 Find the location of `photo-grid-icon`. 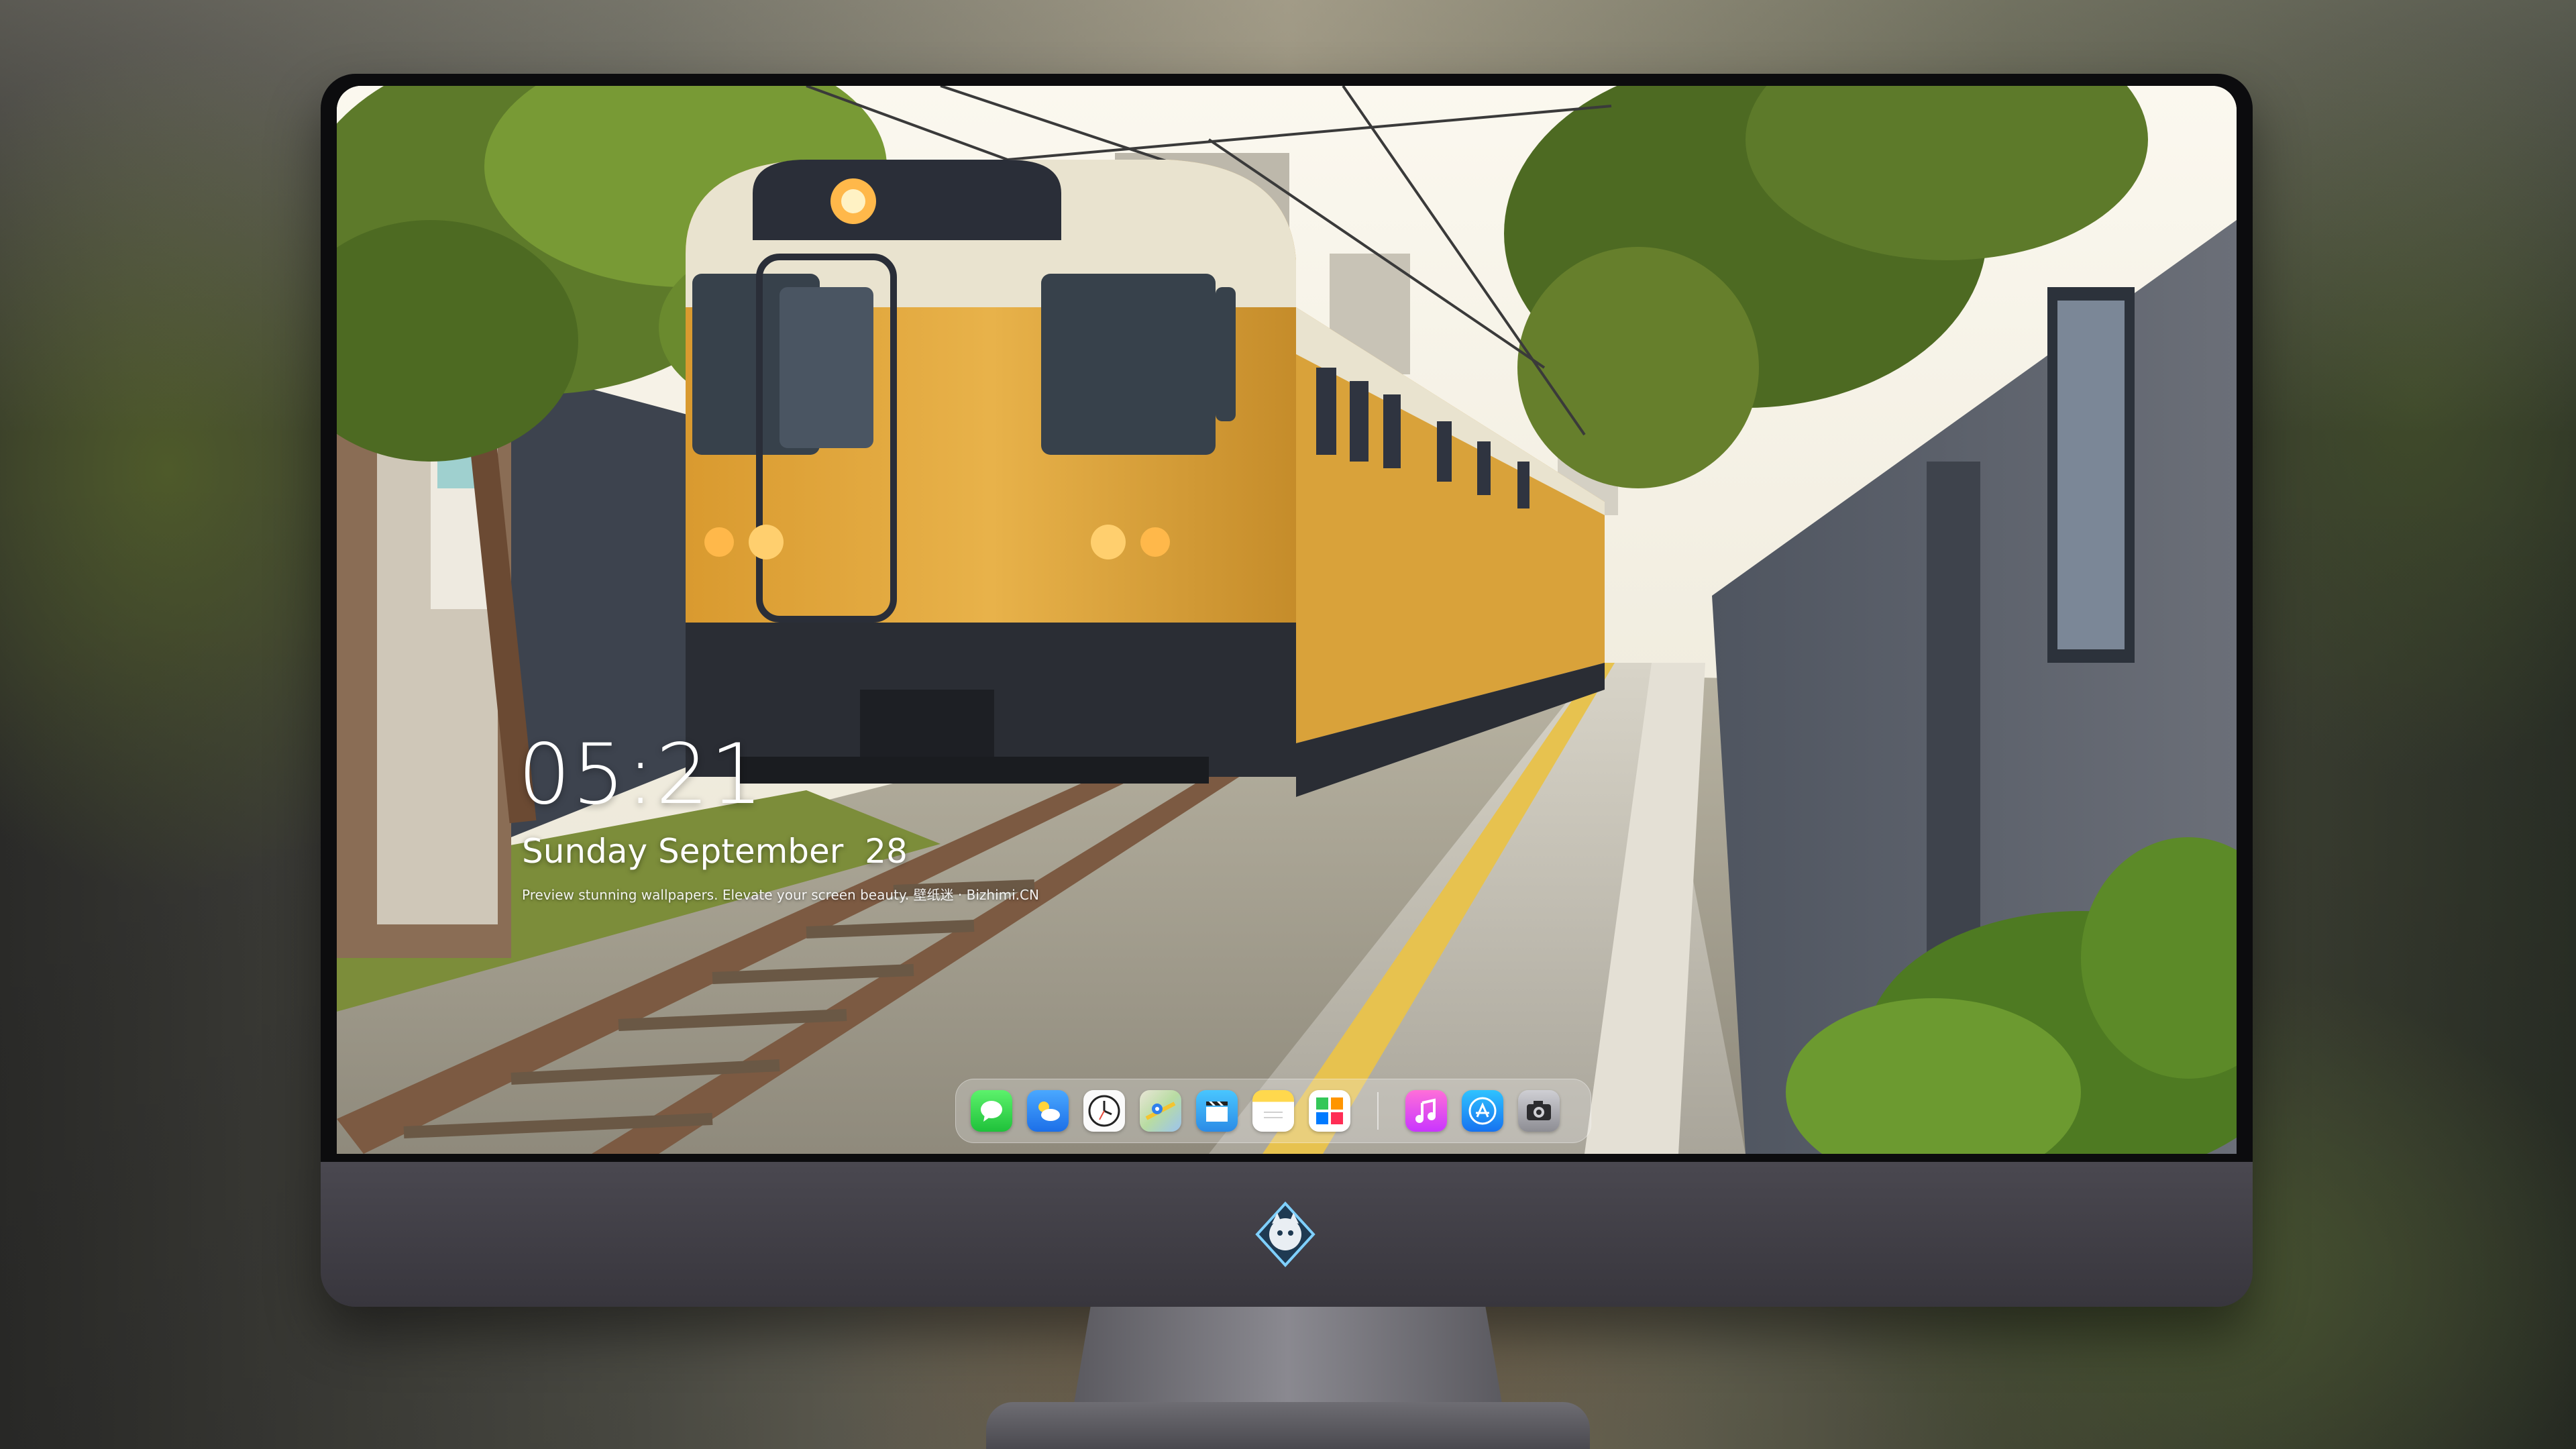

photo-grid-icon is located at coordinates (1329, 1110).